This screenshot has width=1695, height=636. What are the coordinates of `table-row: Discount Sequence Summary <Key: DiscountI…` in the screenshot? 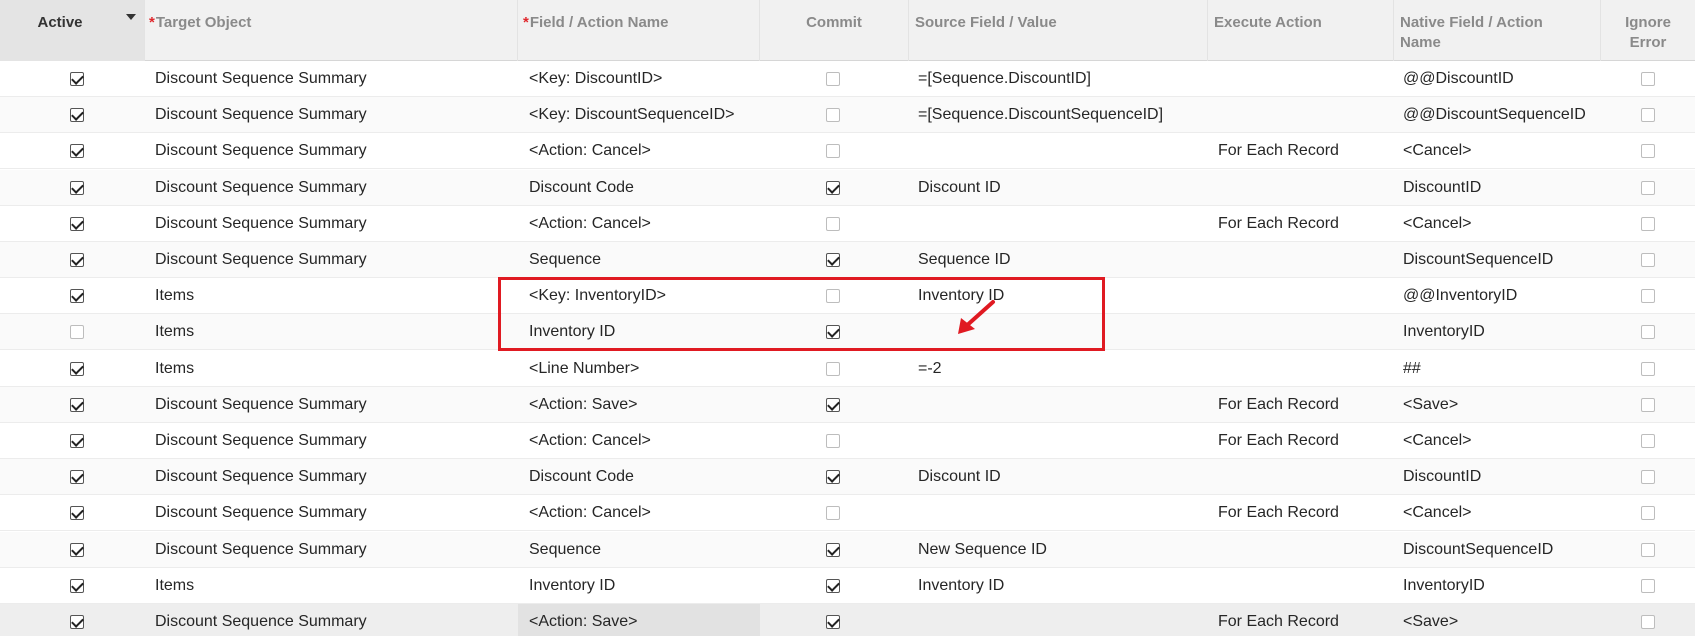 It's located at (847, 79).